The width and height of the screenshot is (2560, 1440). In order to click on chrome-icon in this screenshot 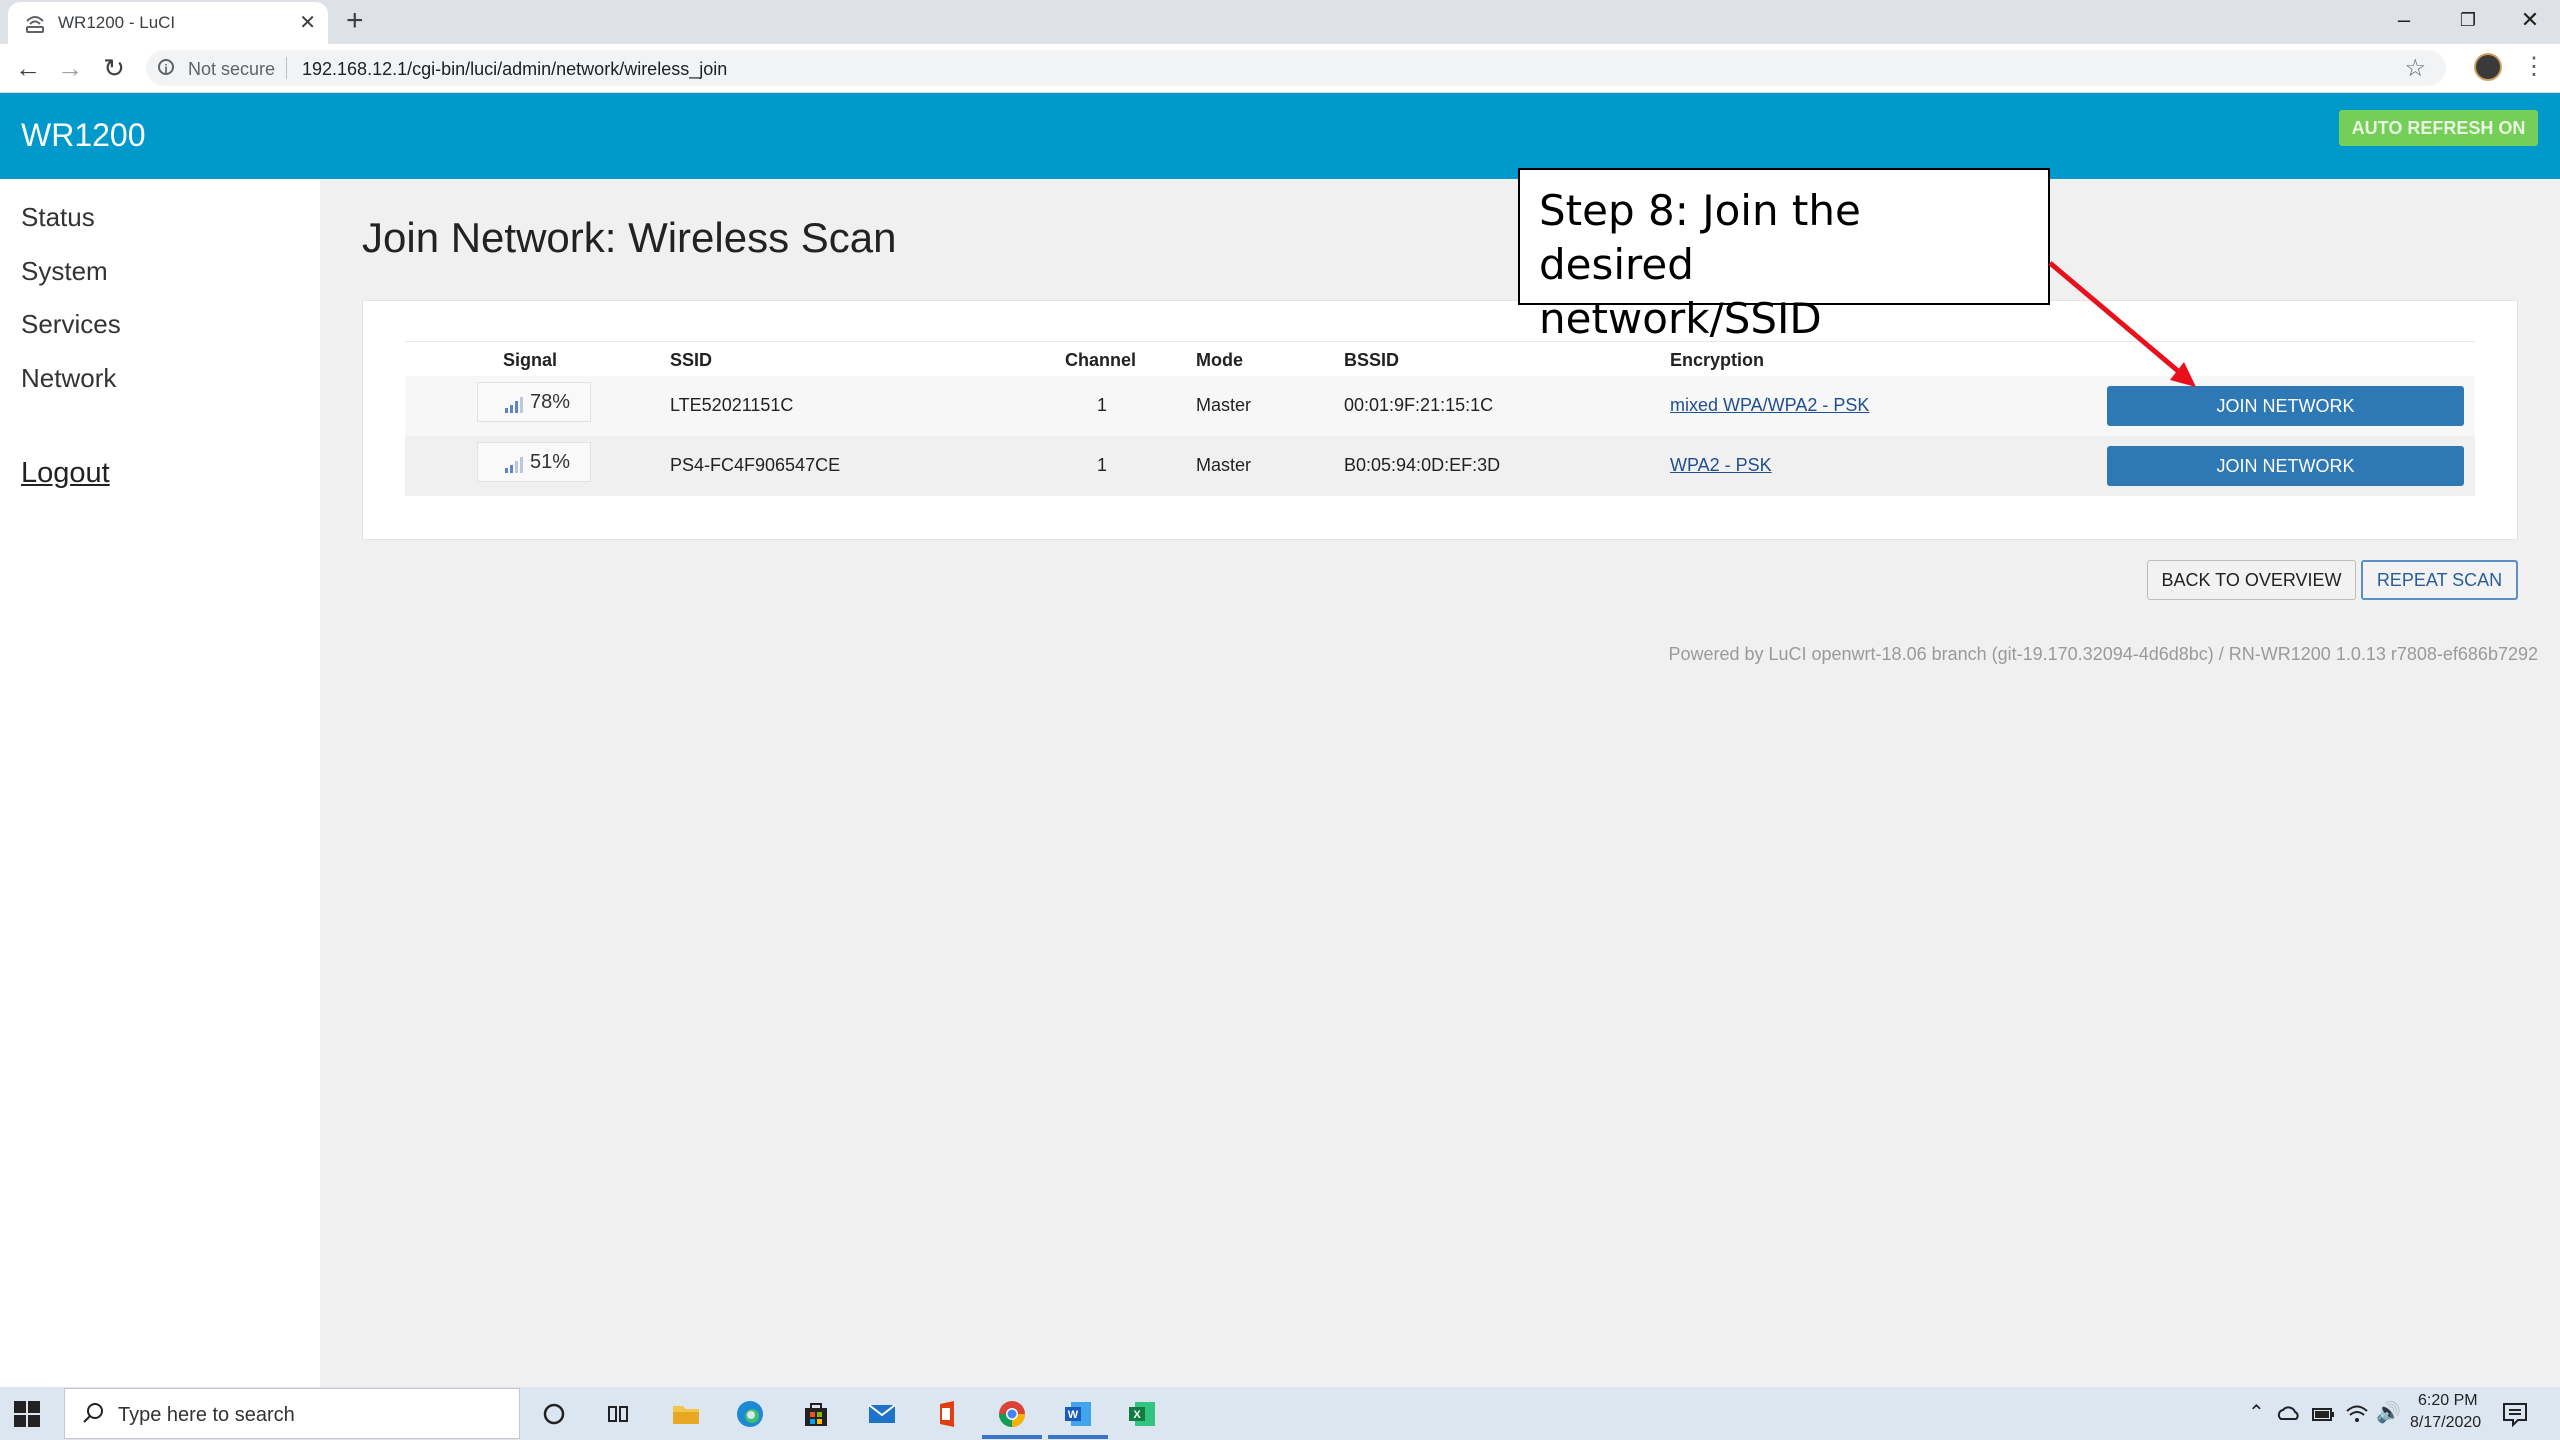, I will do `click(1012, 1414)`.